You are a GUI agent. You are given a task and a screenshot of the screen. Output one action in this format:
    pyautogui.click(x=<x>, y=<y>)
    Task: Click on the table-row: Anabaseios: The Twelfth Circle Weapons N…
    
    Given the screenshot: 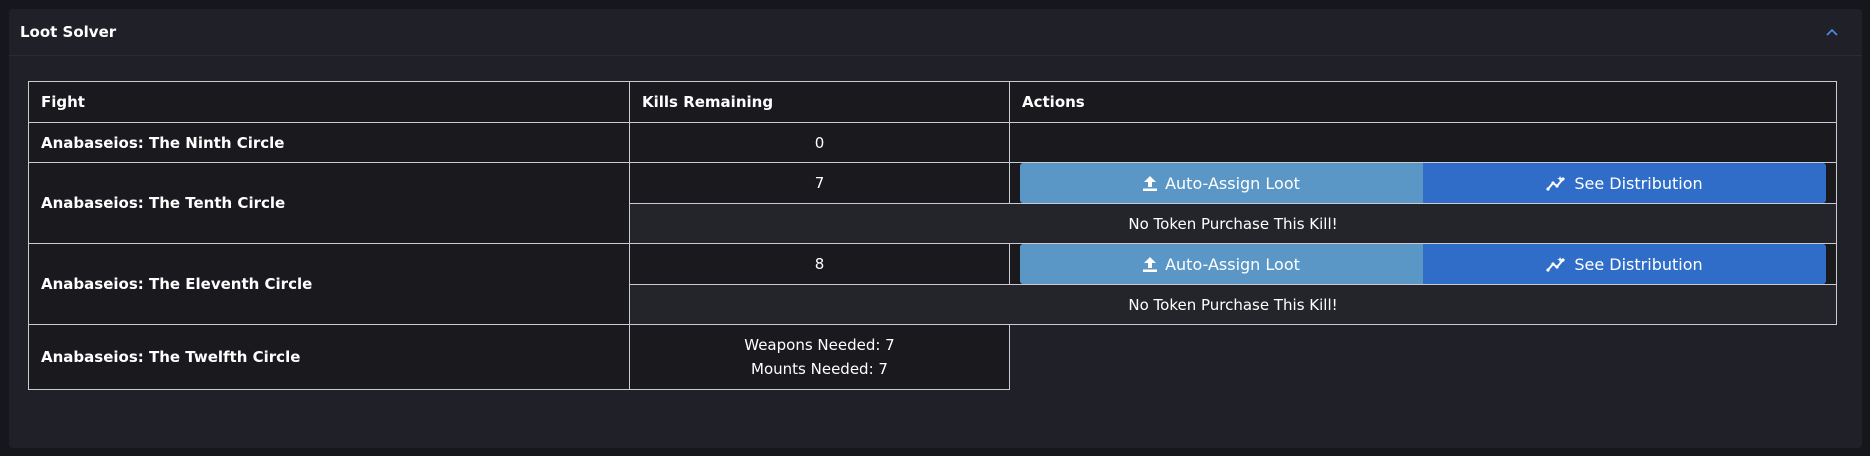 What is the action you would take?
    pyautogui.click(x=932, y=357)
    